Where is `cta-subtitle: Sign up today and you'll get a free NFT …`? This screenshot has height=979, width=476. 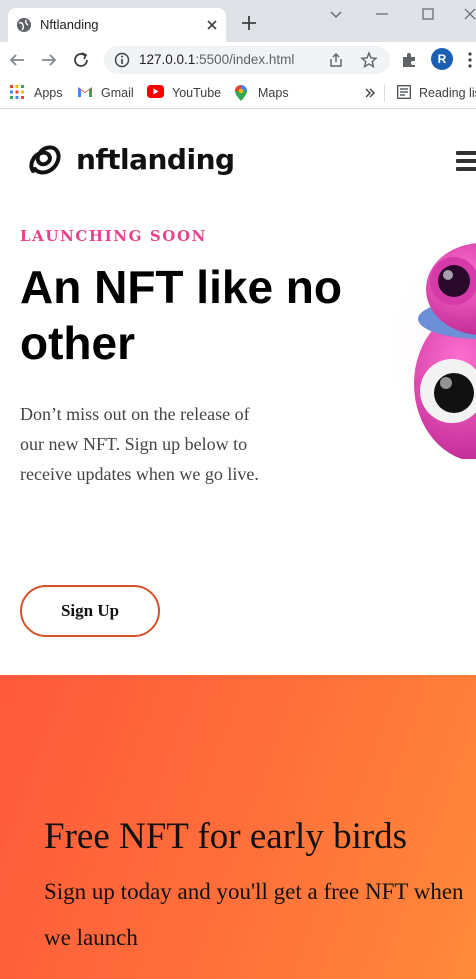 cta-subtitle: Sign up today and you'll get a free NFT … is located at coordinates (254, 914).